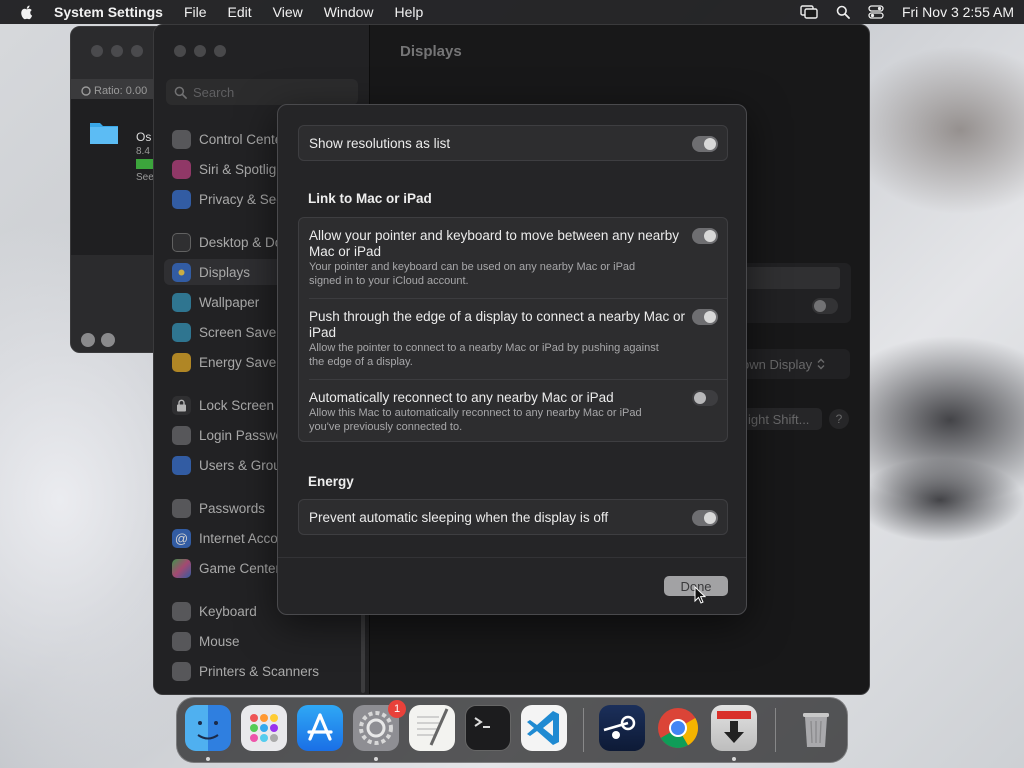  What do you see at coordinates (958, 12) in the screenshot?
I see `menu-clock: Fri Nov 3 2:55 AM` at bounding box center [958, 12].